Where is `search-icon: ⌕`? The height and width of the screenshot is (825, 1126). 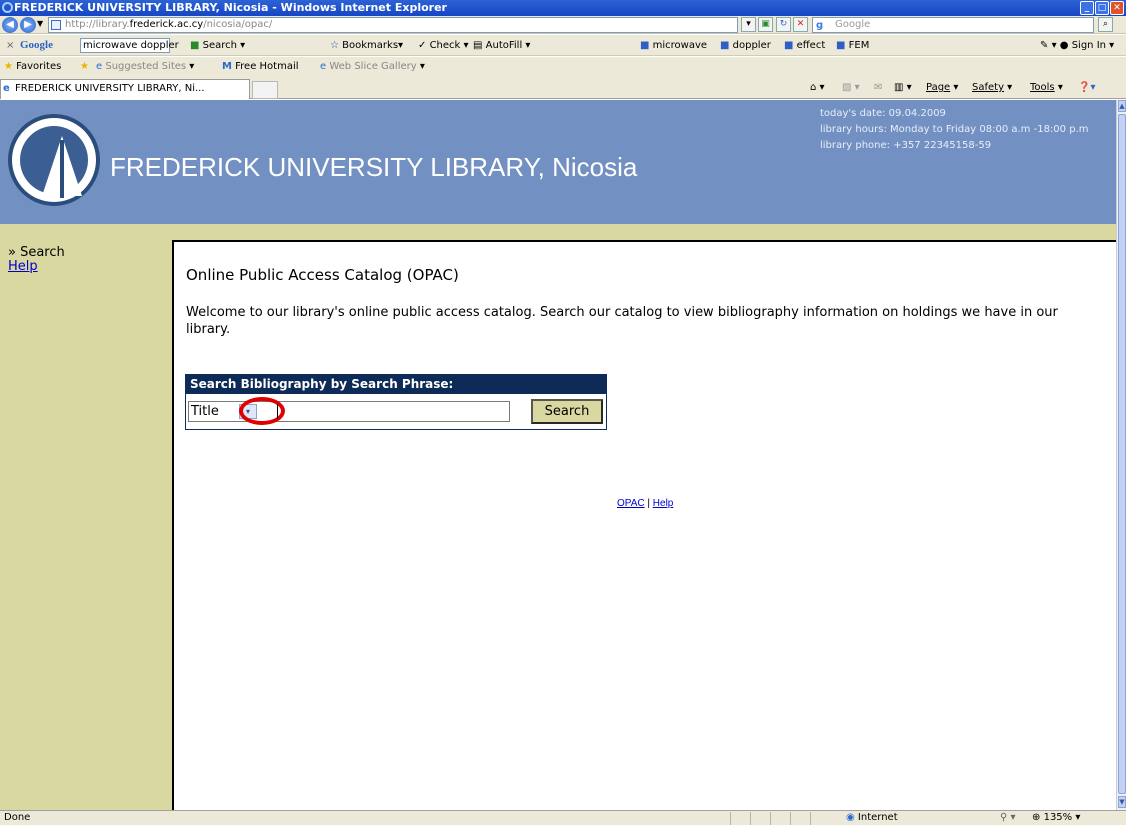 search-icon: ⌕ is located at coordinates (1105, 24).